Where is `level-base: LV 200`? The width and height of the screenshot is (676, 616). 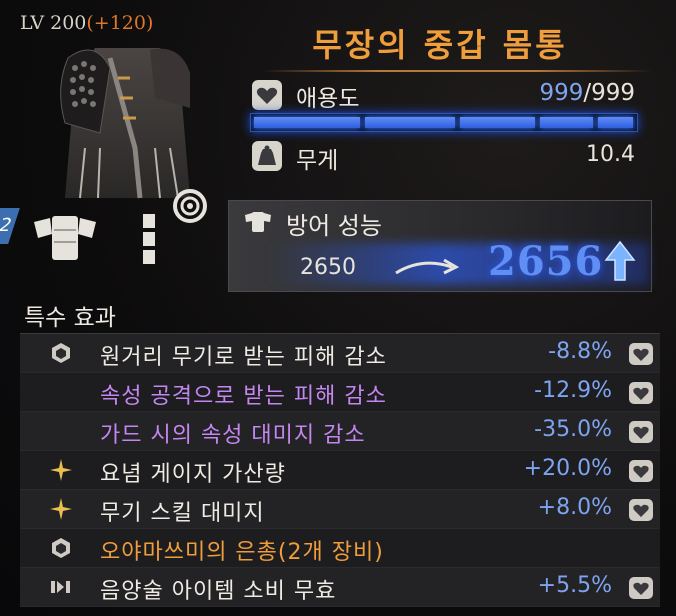
level-base: LV 200 is located at coordinates (53, 23).